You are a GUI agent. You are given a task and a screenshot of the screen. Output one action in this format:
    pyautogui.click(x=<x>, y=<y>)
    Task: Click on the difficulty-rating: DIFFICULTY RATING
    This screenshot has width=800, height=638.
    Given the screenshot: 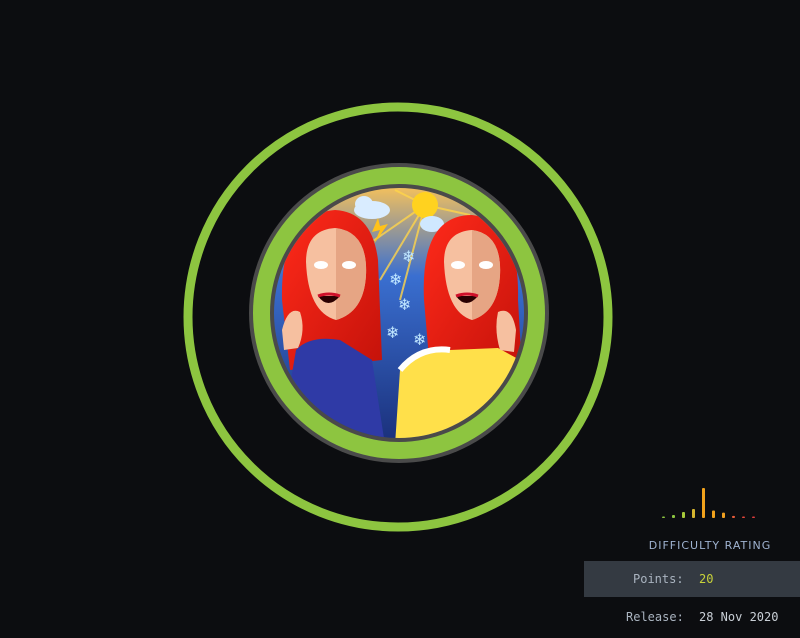 What is the action you would take?
    pyautogui.click(x=710, y=518)
    